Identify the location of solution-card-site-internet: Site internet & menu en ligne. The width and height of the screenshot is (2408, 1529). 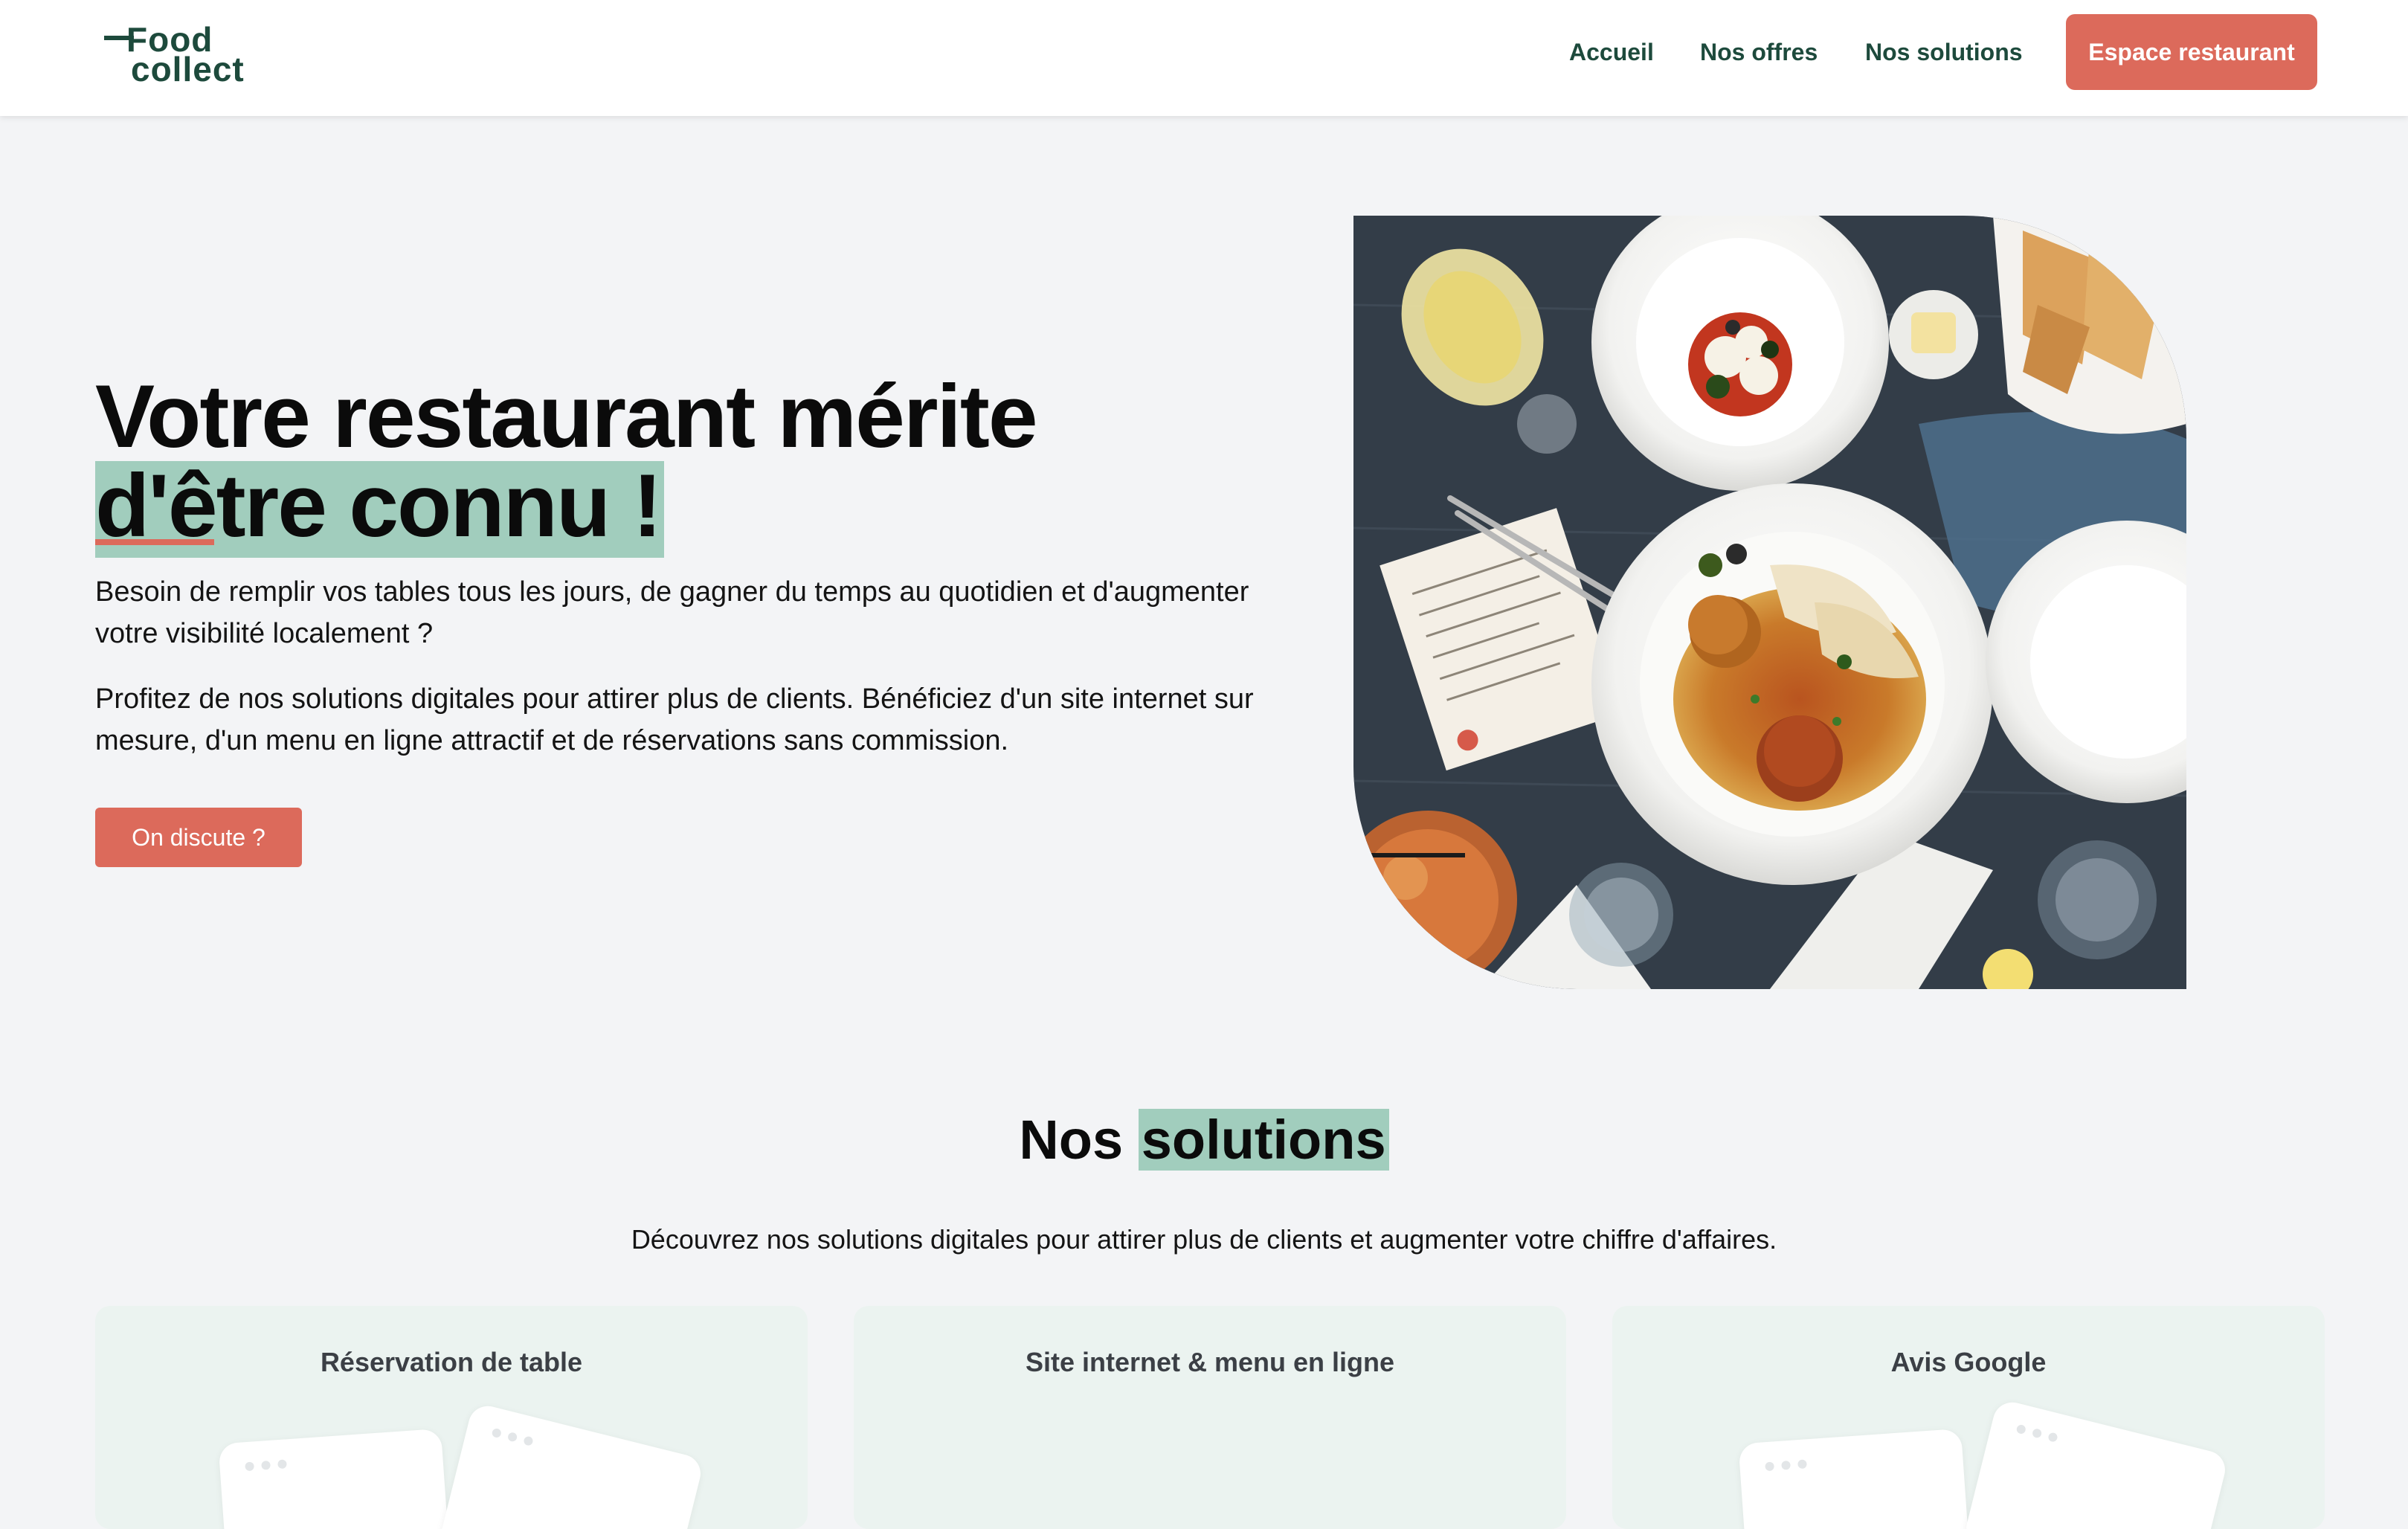
(1210, 1417).